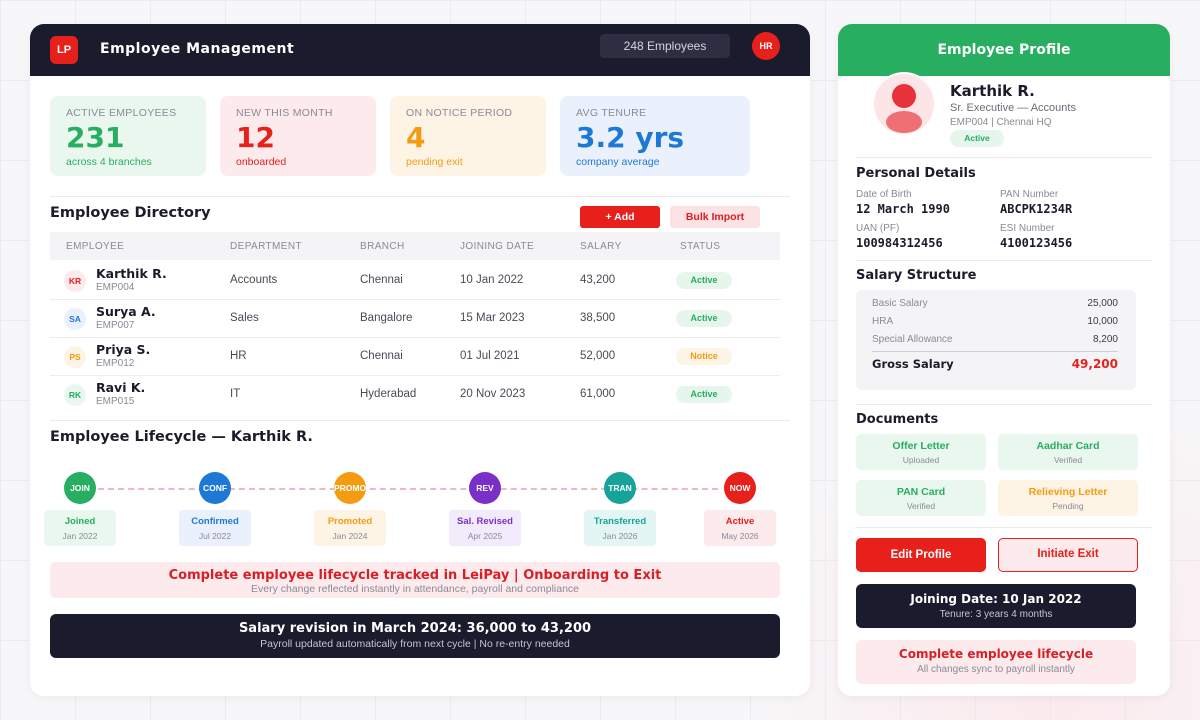 The height and width of the screenshot is (720, 1200). I want to click on lifecycle-step-promo: PROMO, so click(350, 488).